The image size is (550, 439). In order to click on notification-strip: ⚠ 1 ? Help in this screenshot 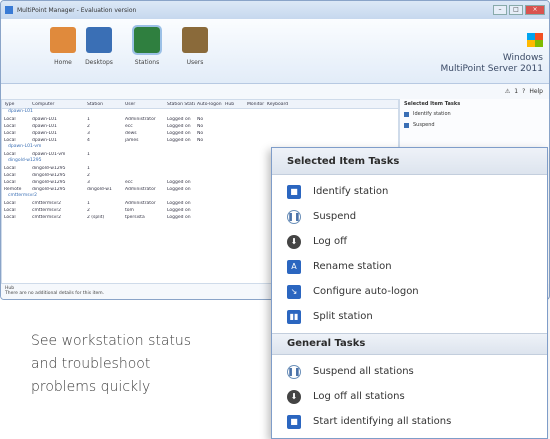, I will do `click(275, 91)`.